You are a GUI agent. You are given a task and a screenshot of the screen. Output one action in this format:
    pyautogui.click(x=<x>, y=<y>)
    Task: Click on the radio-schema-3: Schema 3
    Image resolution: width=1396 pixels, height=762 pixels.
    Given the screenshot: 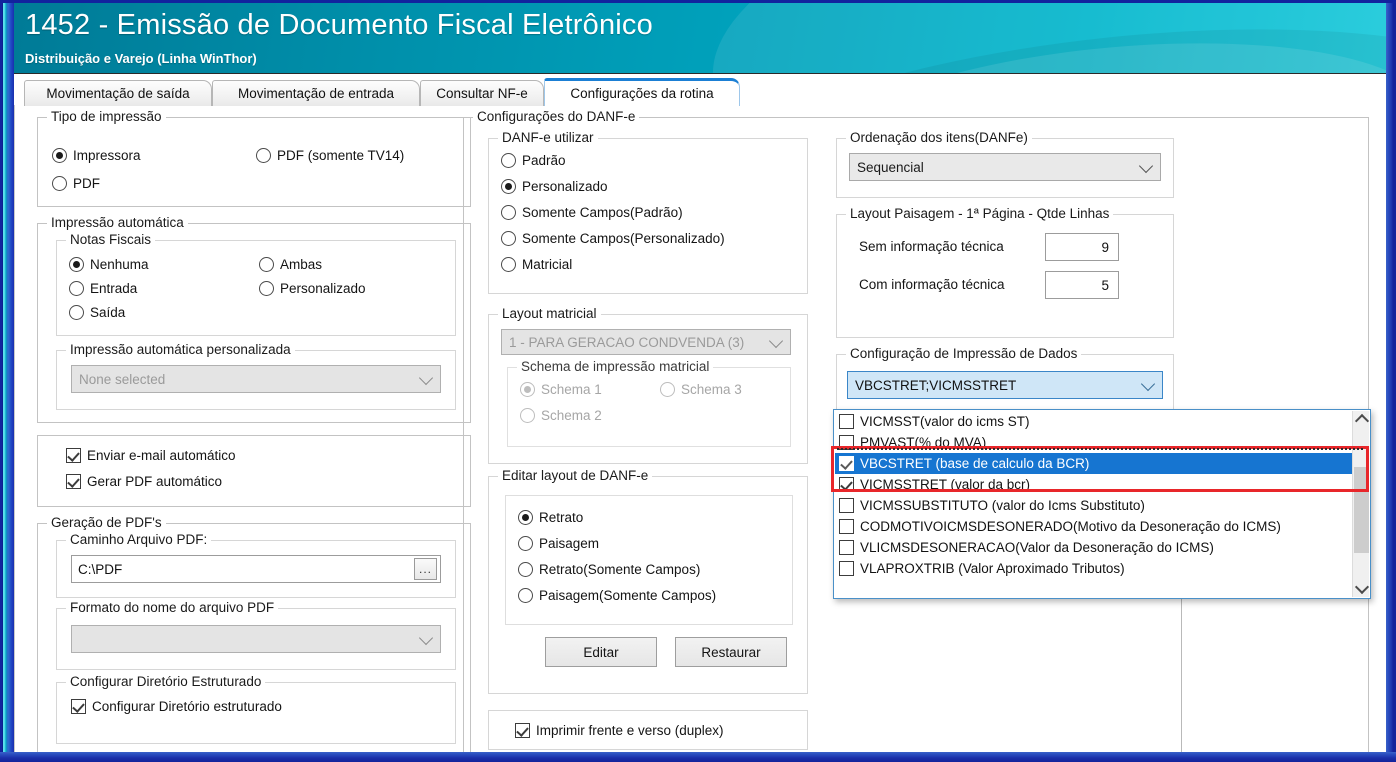 What is the action you would take?
    pyautogui.click(x=701, y=389)
    